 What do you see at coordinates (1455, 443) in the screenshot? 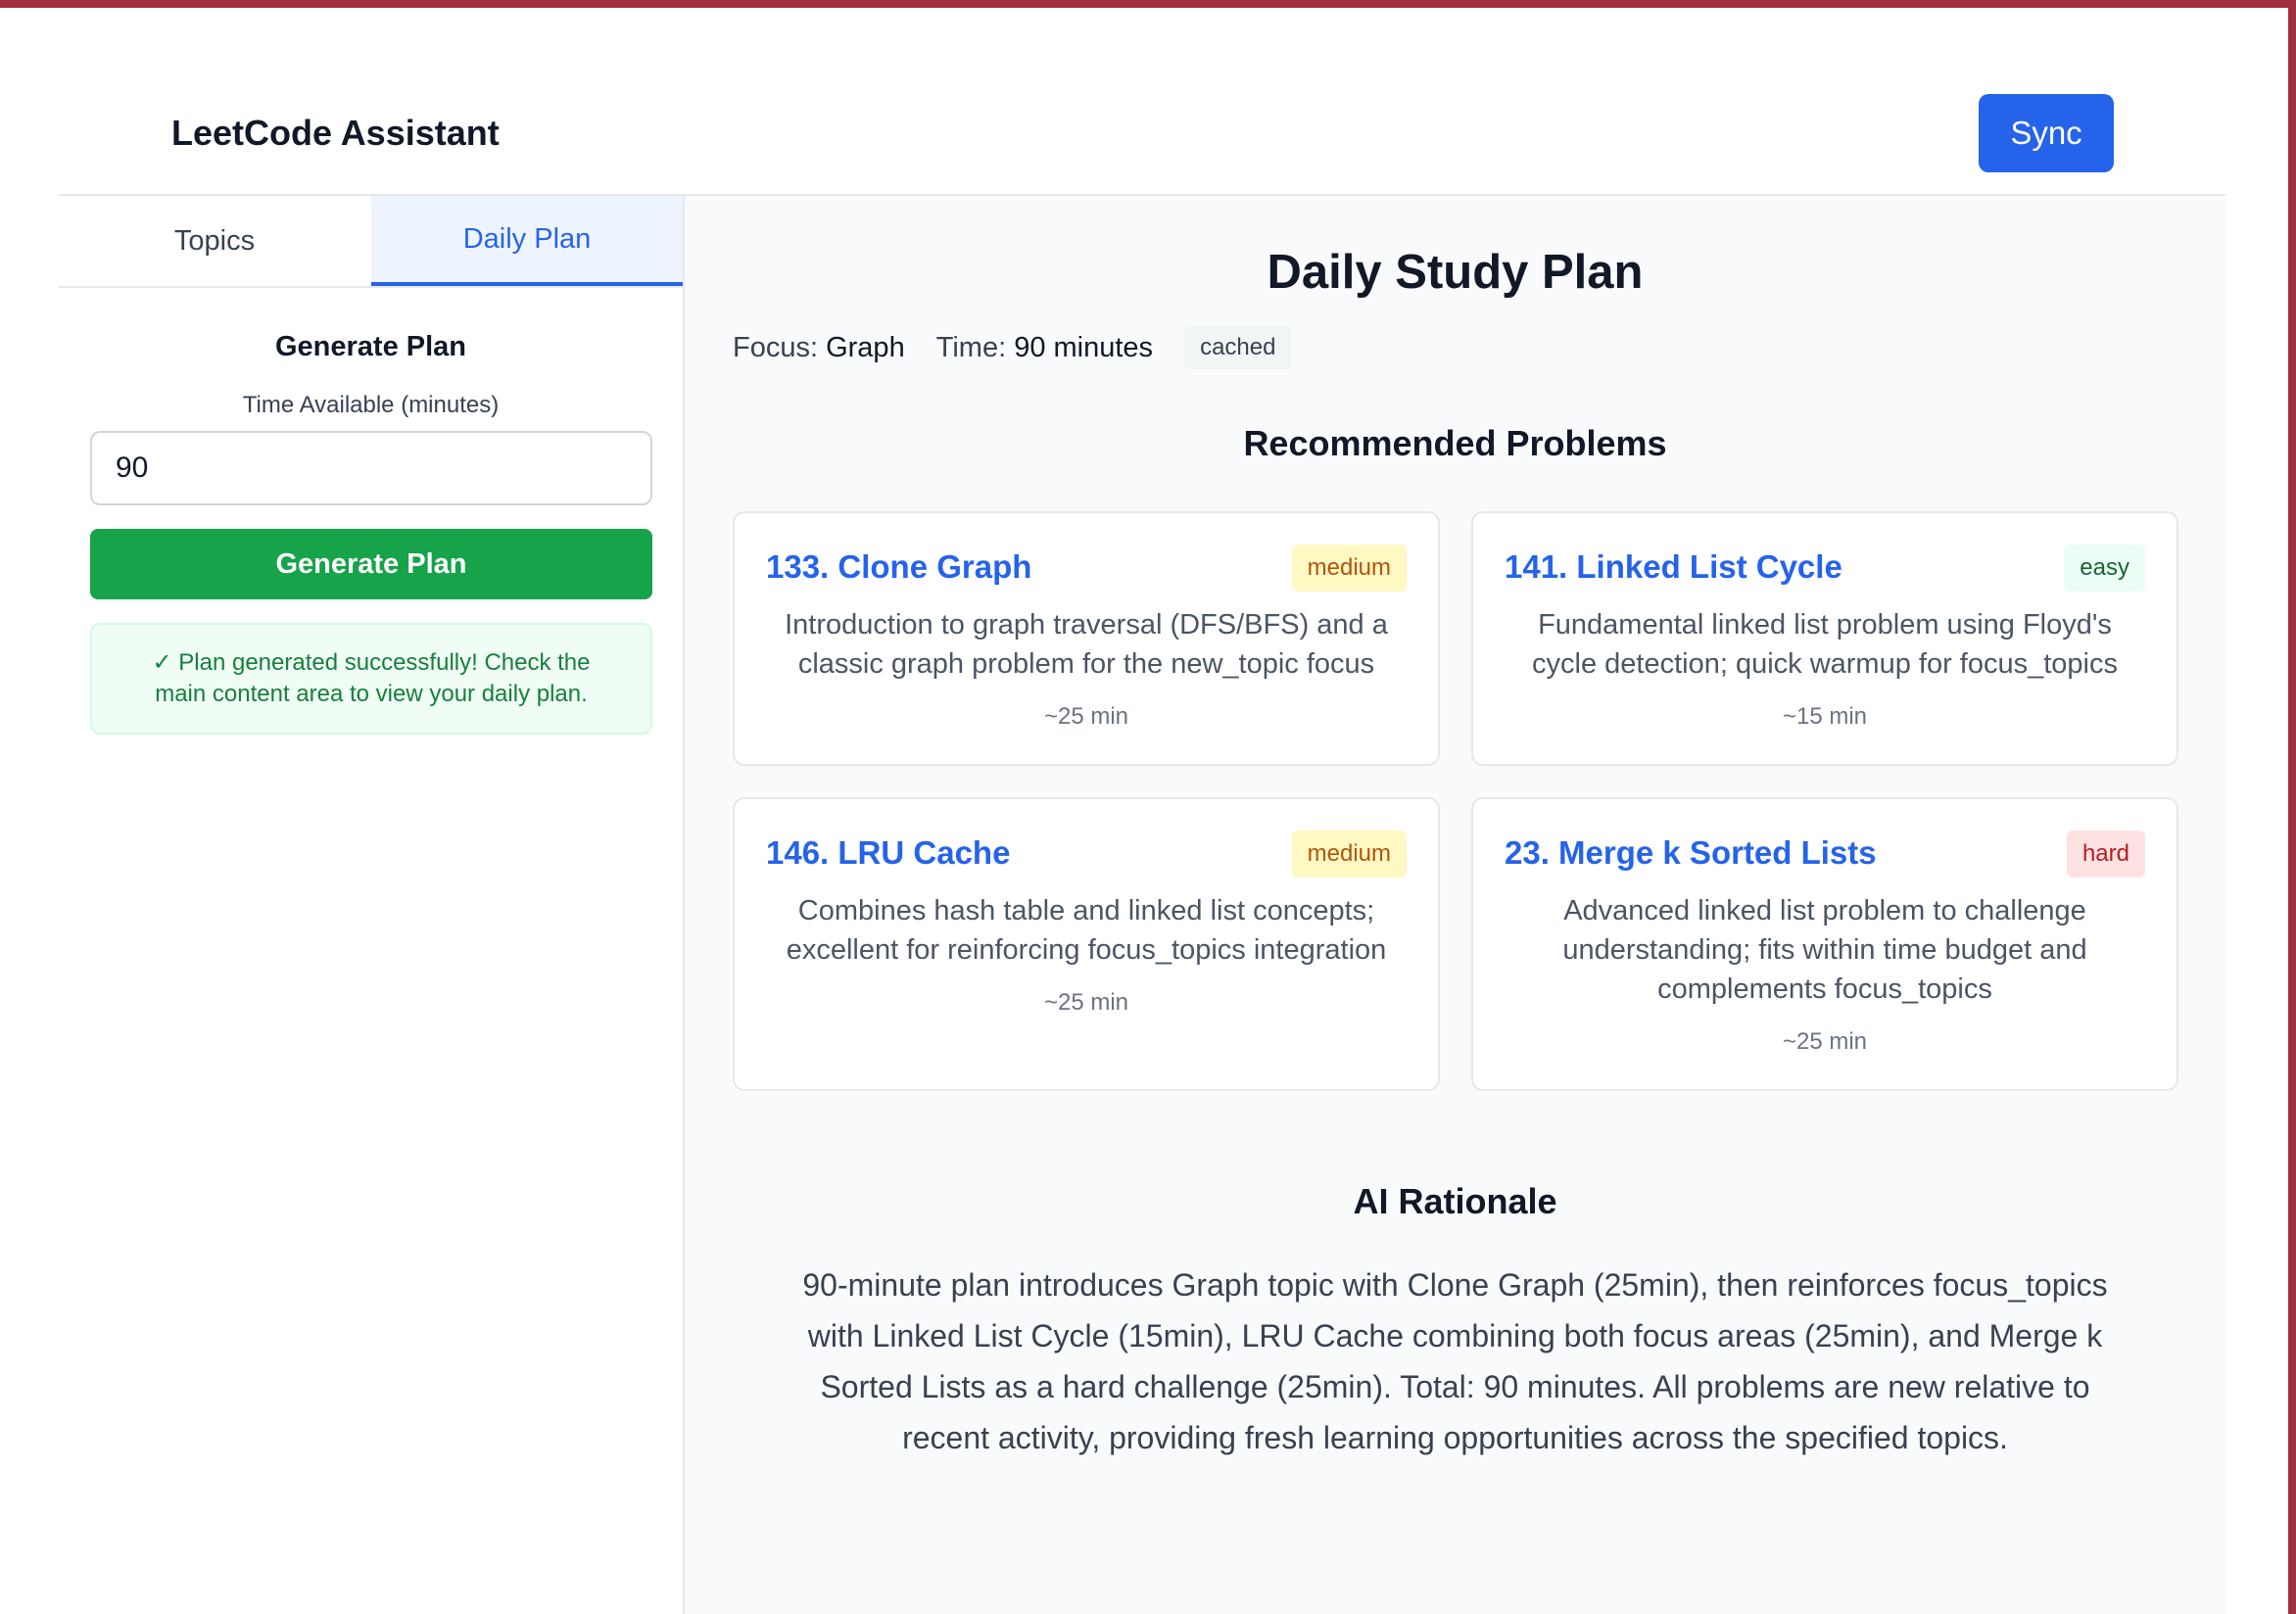
I see `recommended-problems-heading: Recommended Problems` at bounding box center [1455, 443].